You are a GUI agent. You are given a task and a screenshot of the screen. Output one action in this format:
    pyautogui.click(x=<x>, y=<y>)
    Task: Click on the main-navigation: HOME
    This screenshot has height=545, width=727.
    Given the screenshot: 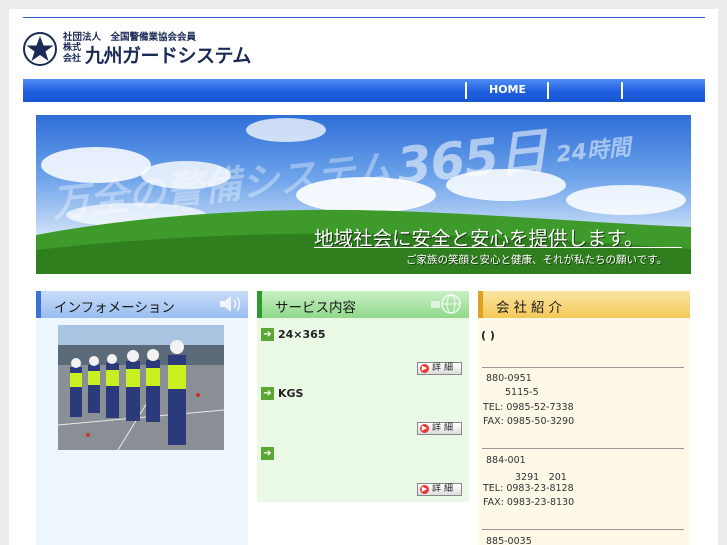 What is the action you would take?
    pyautogui.click(x=364, y=90)
    